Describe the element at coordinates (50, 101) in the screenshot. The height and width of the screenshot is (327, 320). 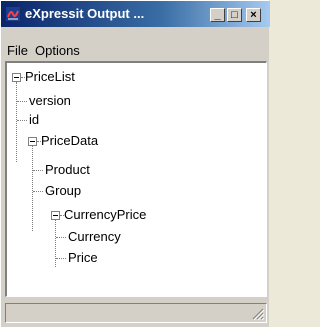
I see `tree-node-version: version` at that location.